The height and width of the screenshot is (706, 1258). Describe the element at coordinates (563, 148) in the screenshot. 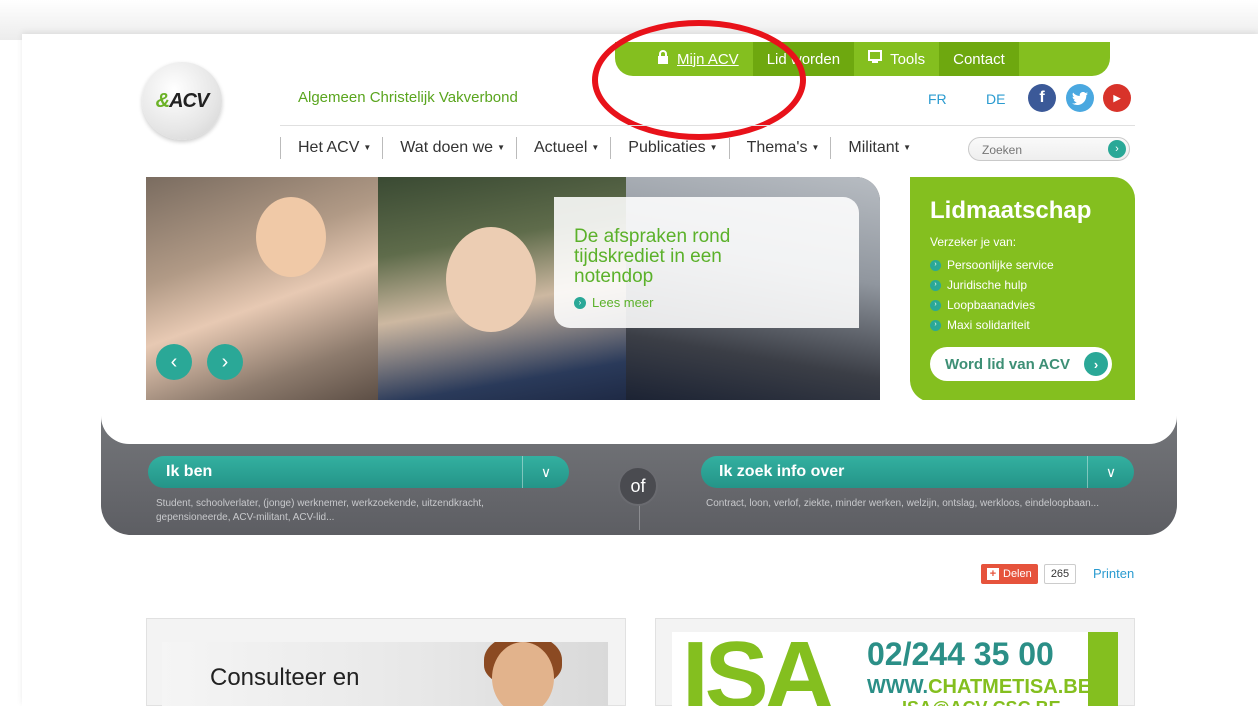

I see `nav-item-actueel: Actueel ▼` at that location.